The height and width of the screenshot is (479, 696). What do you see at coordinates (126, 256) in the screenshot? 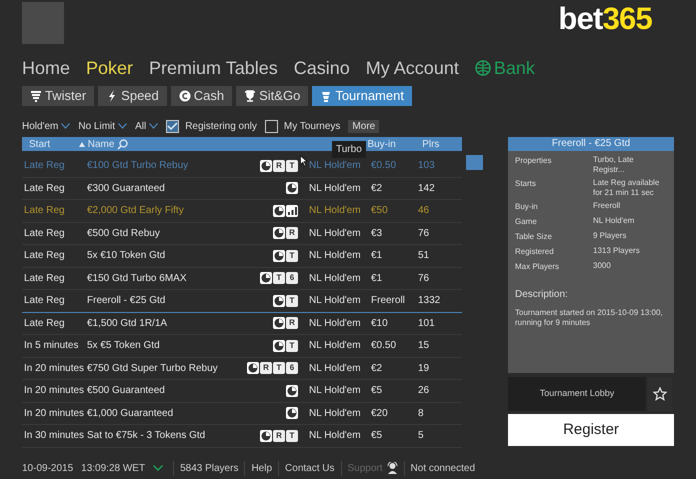
I see `table-cell-text: 5x €10 Token Gtd` at bounding box center [126, 256].